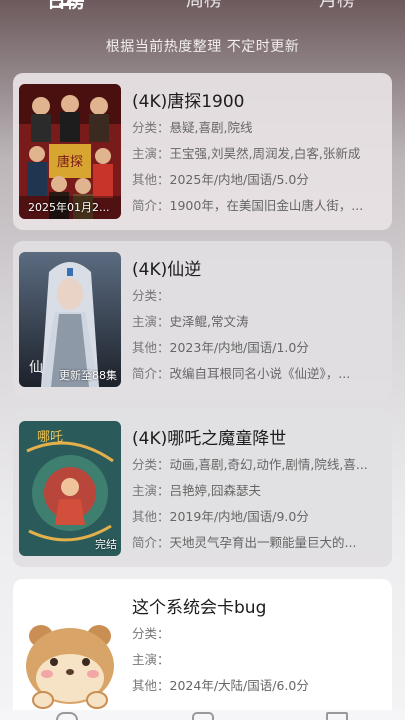 The width and height of the screenshot is (405, 720). What do you see at coordinates (167, 270) in the screenshot?
I see `item-title: (4K)仙逆` at bounding box center [167, 270].